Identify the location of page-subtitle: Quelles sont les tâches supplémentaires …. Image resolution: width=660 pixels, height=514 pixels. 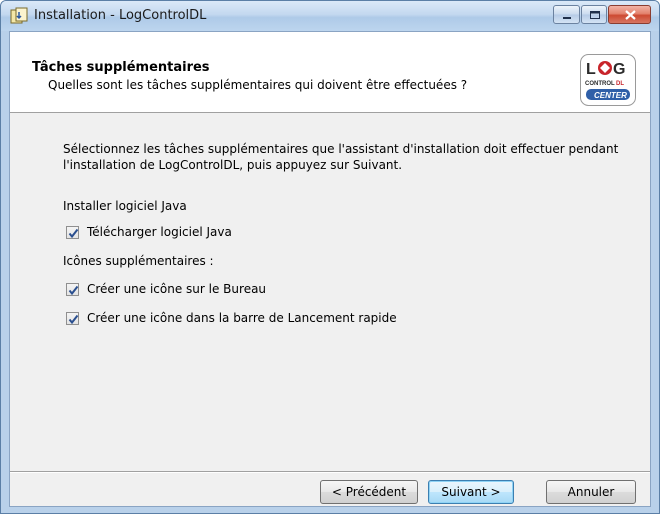
(258, 85).